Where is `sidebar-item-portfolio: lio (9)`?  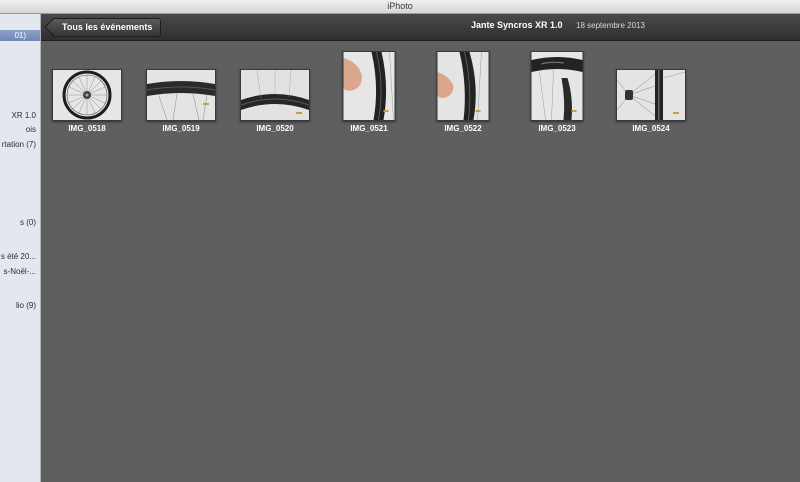 sidebar-item-portfolio: lio (9) is located at coordinates (26, 305).